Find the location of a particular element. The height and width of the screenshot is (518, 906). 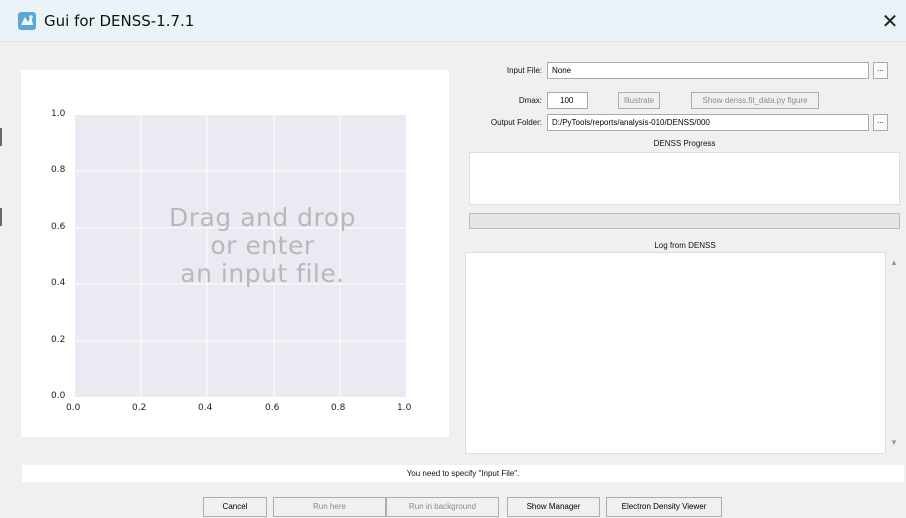

drag-drop-placeholder: Drag and drop or enter an input file. is located at coordinates (262, 246).